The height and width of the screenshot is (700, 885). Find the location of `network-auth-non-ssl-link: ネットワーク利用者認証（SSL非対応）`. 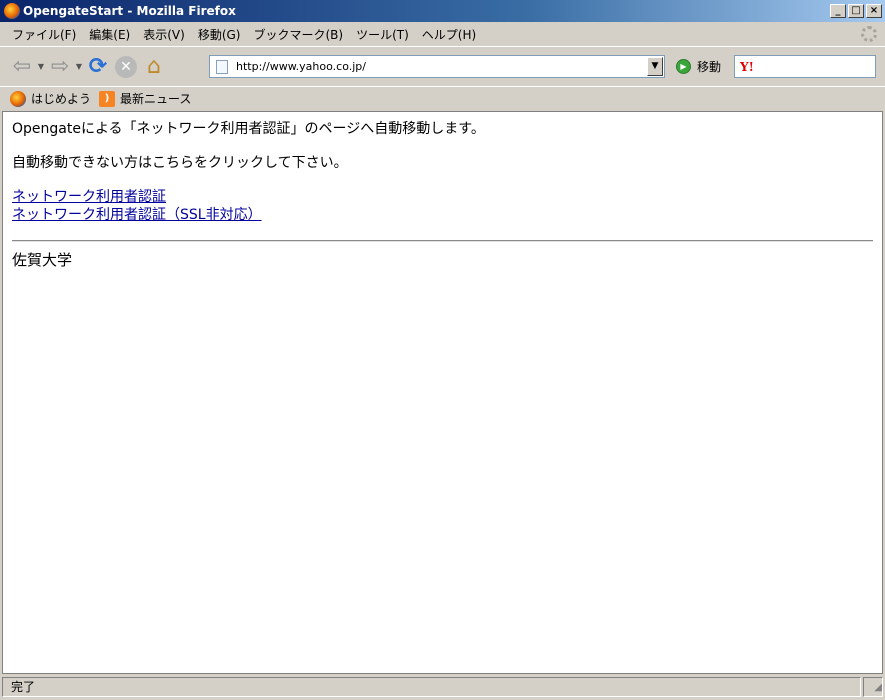

network-auth-non-ssl-link: ネットワーク利用者認証（SSL非対応） is located at coordinates (442, 215).